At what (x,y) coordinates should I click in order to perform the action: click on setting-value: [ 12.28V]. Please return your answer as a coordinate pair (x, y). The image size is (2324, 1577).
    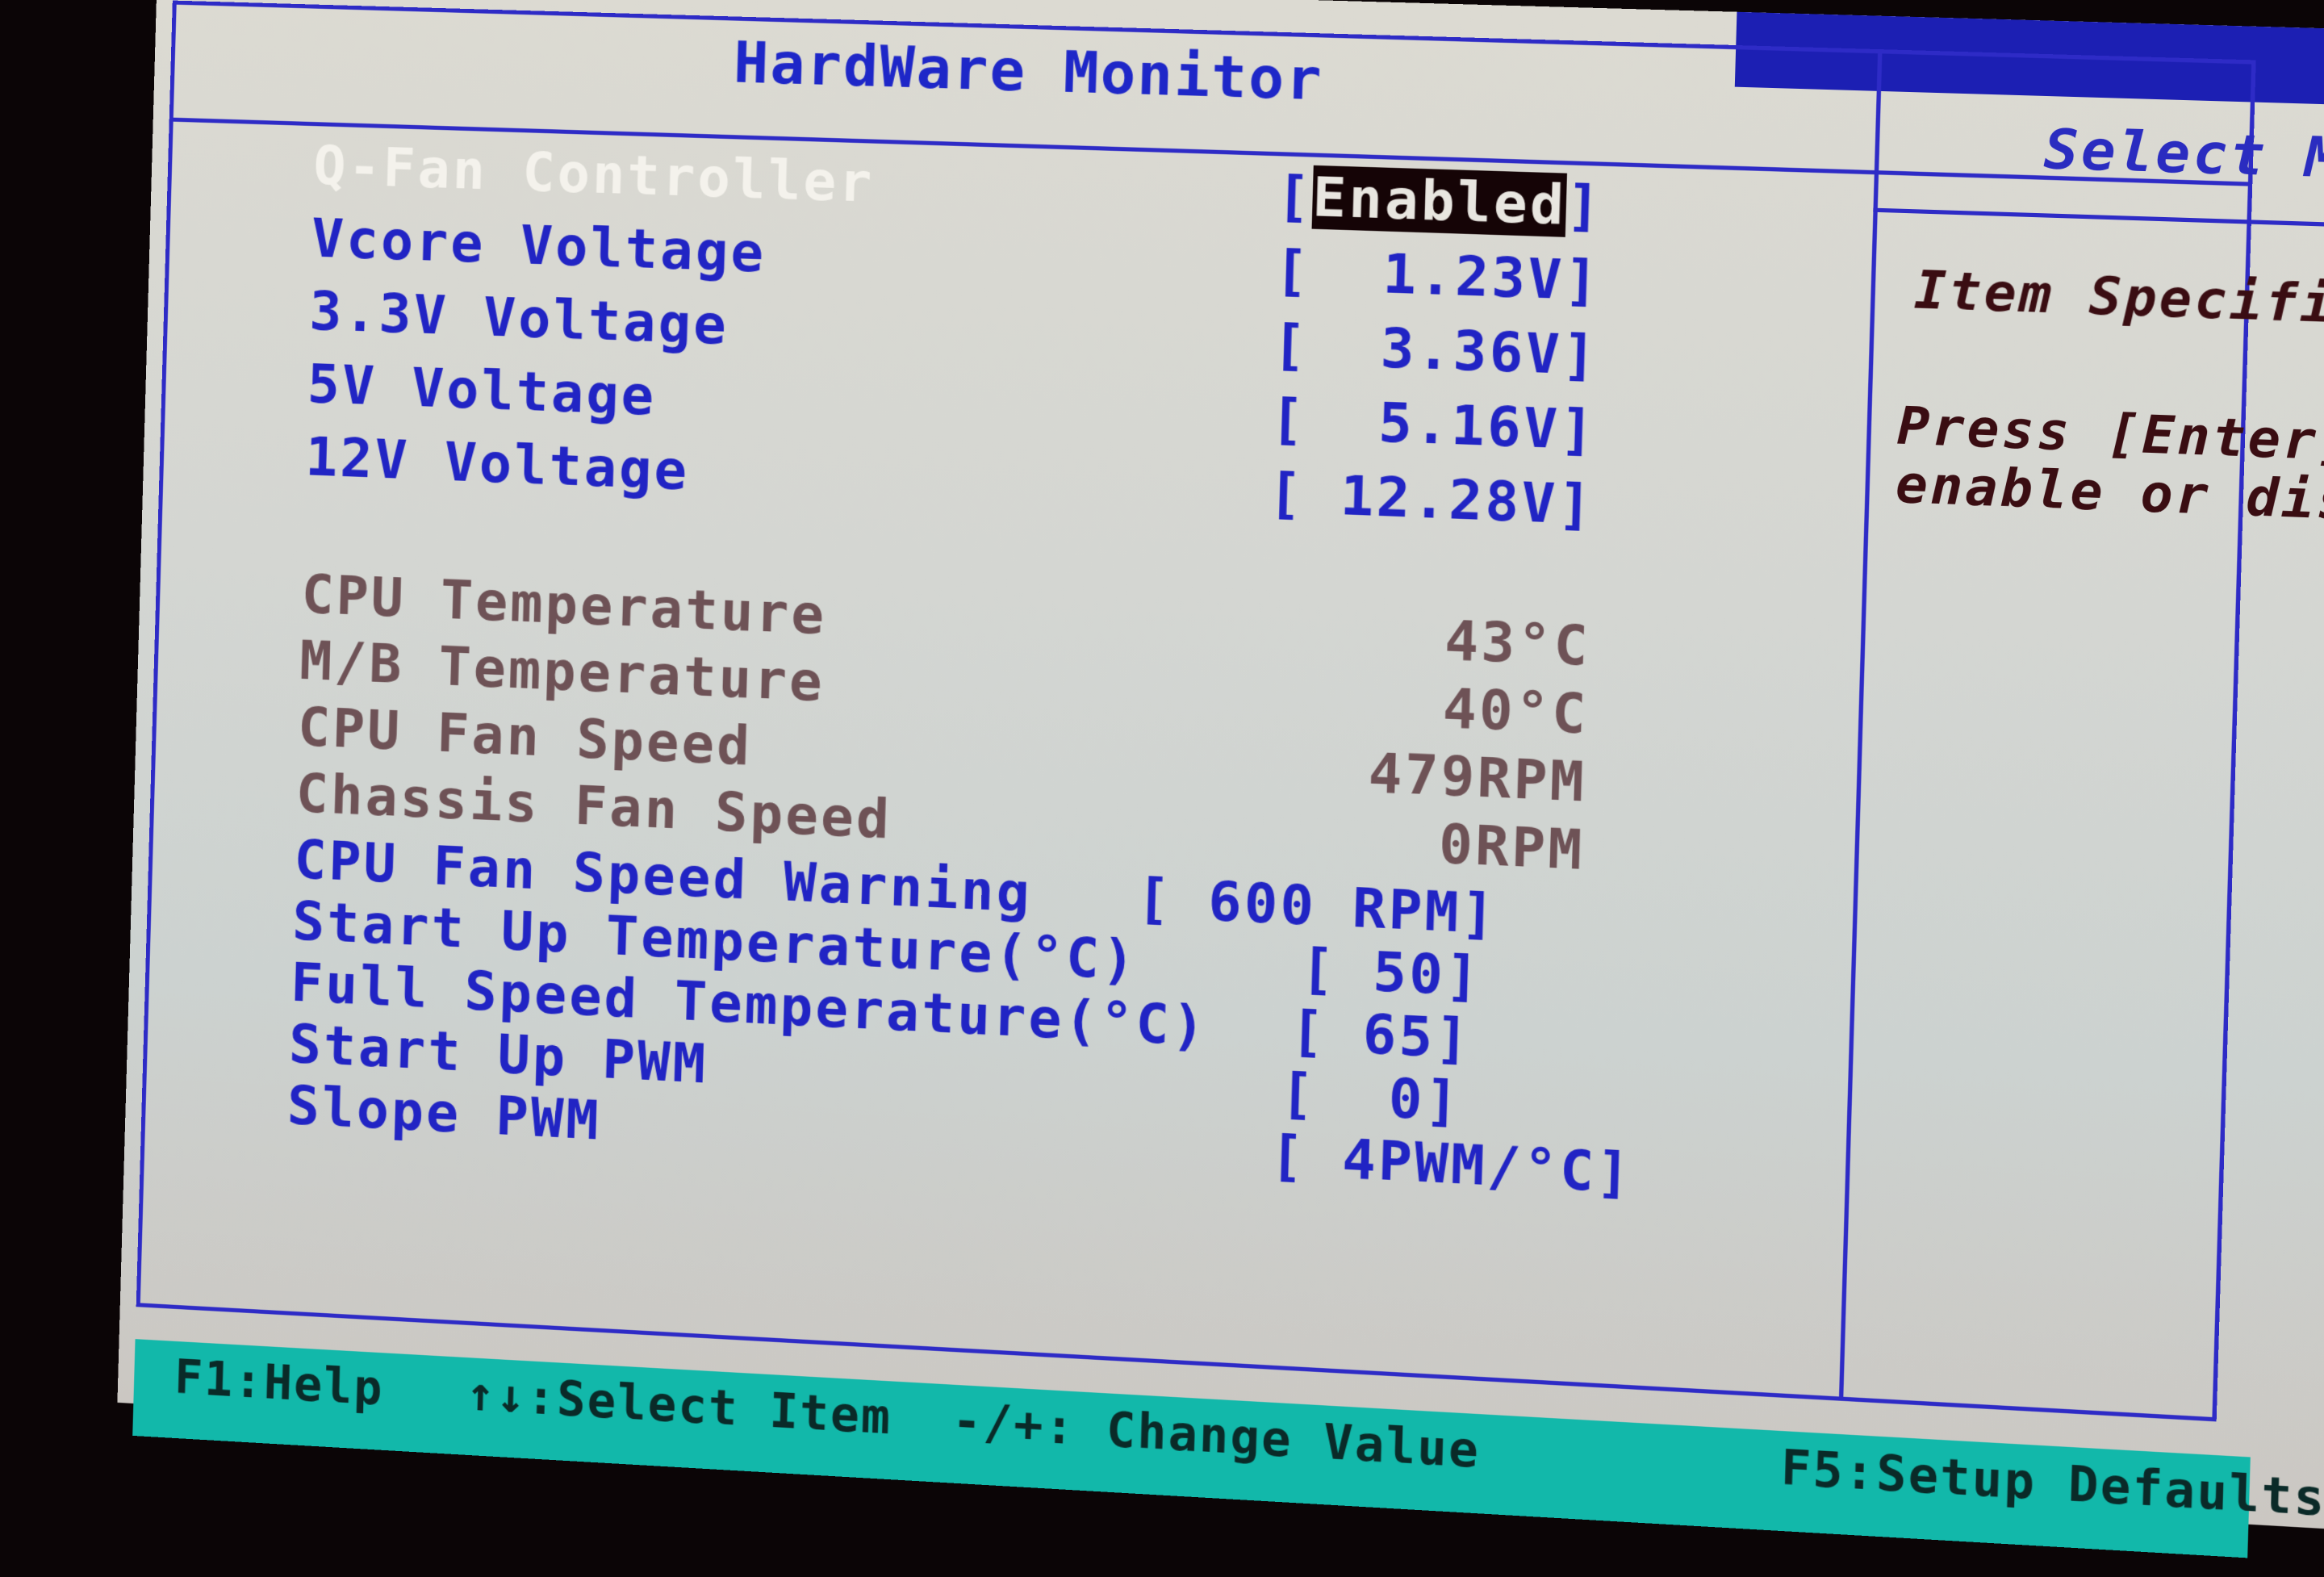
    Looking at the image, I should click on (1431, 499).